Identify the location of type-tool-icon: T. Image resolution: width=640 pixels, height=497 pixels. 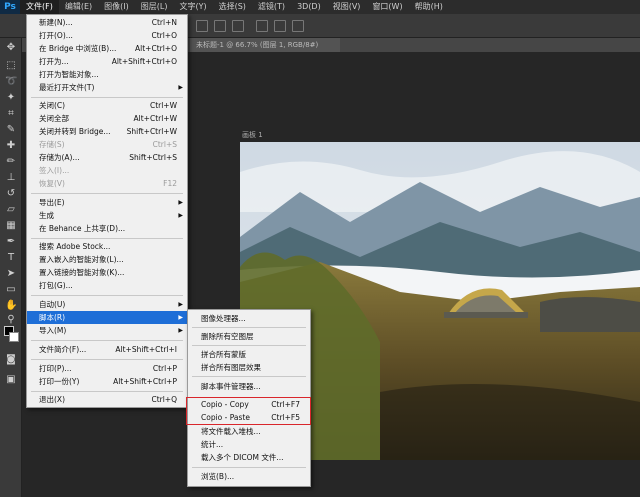
(11, 258).